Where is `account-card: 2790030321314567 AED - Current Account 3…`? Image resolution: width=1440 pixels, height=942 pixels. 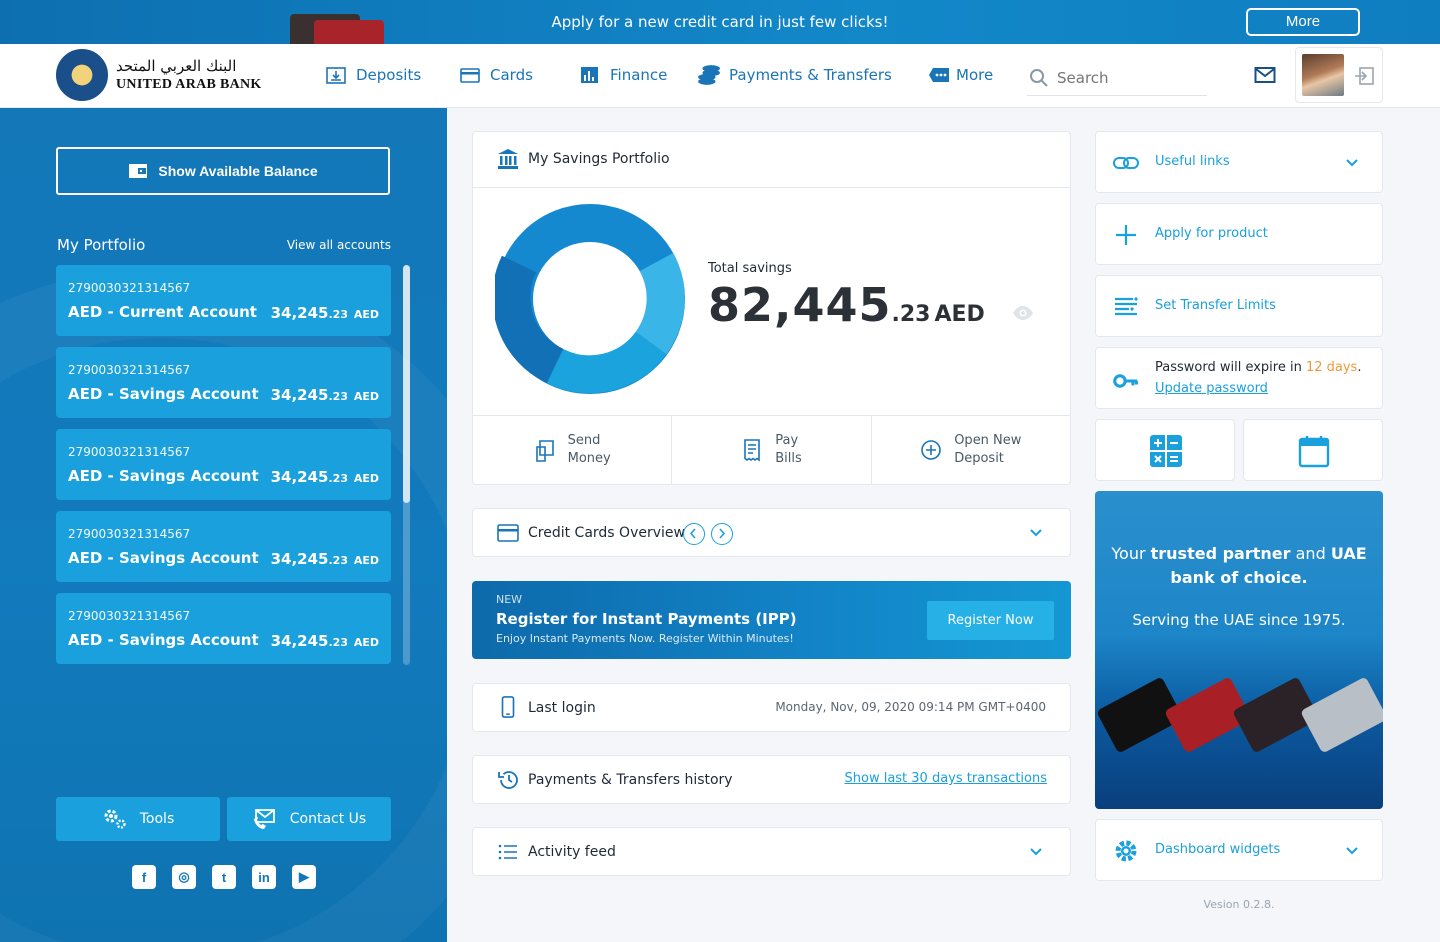
account-card: 2790030321314567 AED - Current Account 3… is located at coordinates (223, 300).